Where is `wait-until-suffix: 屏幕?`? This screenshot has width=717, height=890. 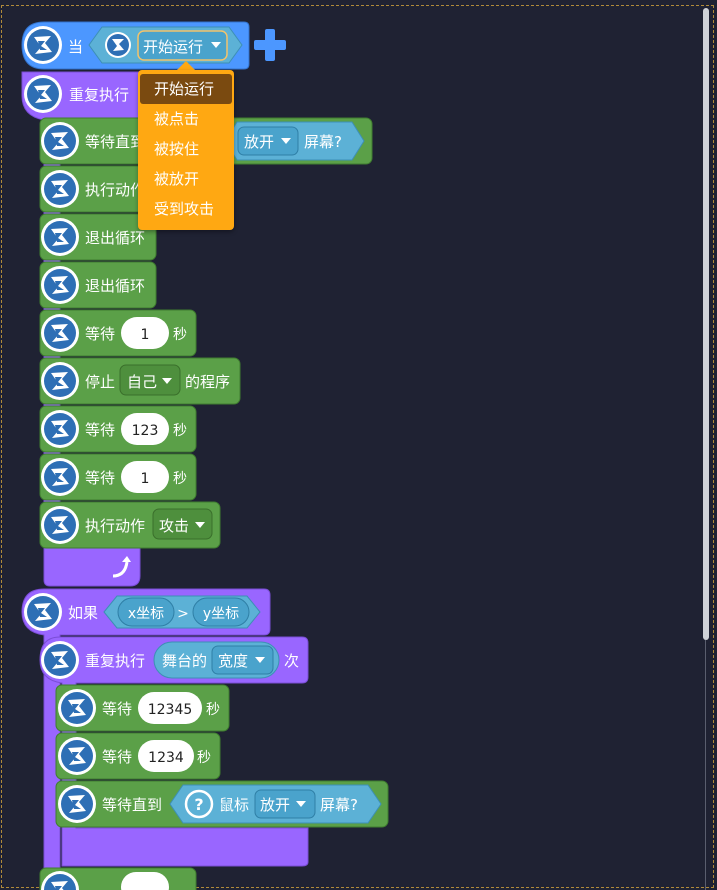
wait-until-suffix: 屏幕? is located at coordinates (323, 142).